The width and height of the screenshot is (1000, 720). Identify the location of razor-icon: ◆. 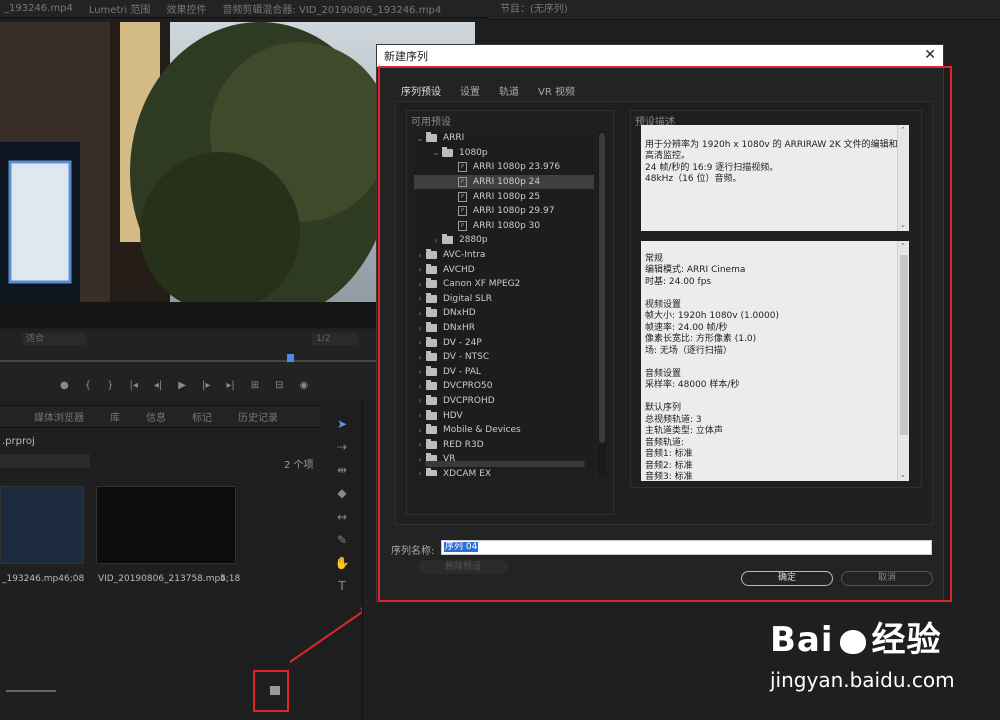
(342, 493).